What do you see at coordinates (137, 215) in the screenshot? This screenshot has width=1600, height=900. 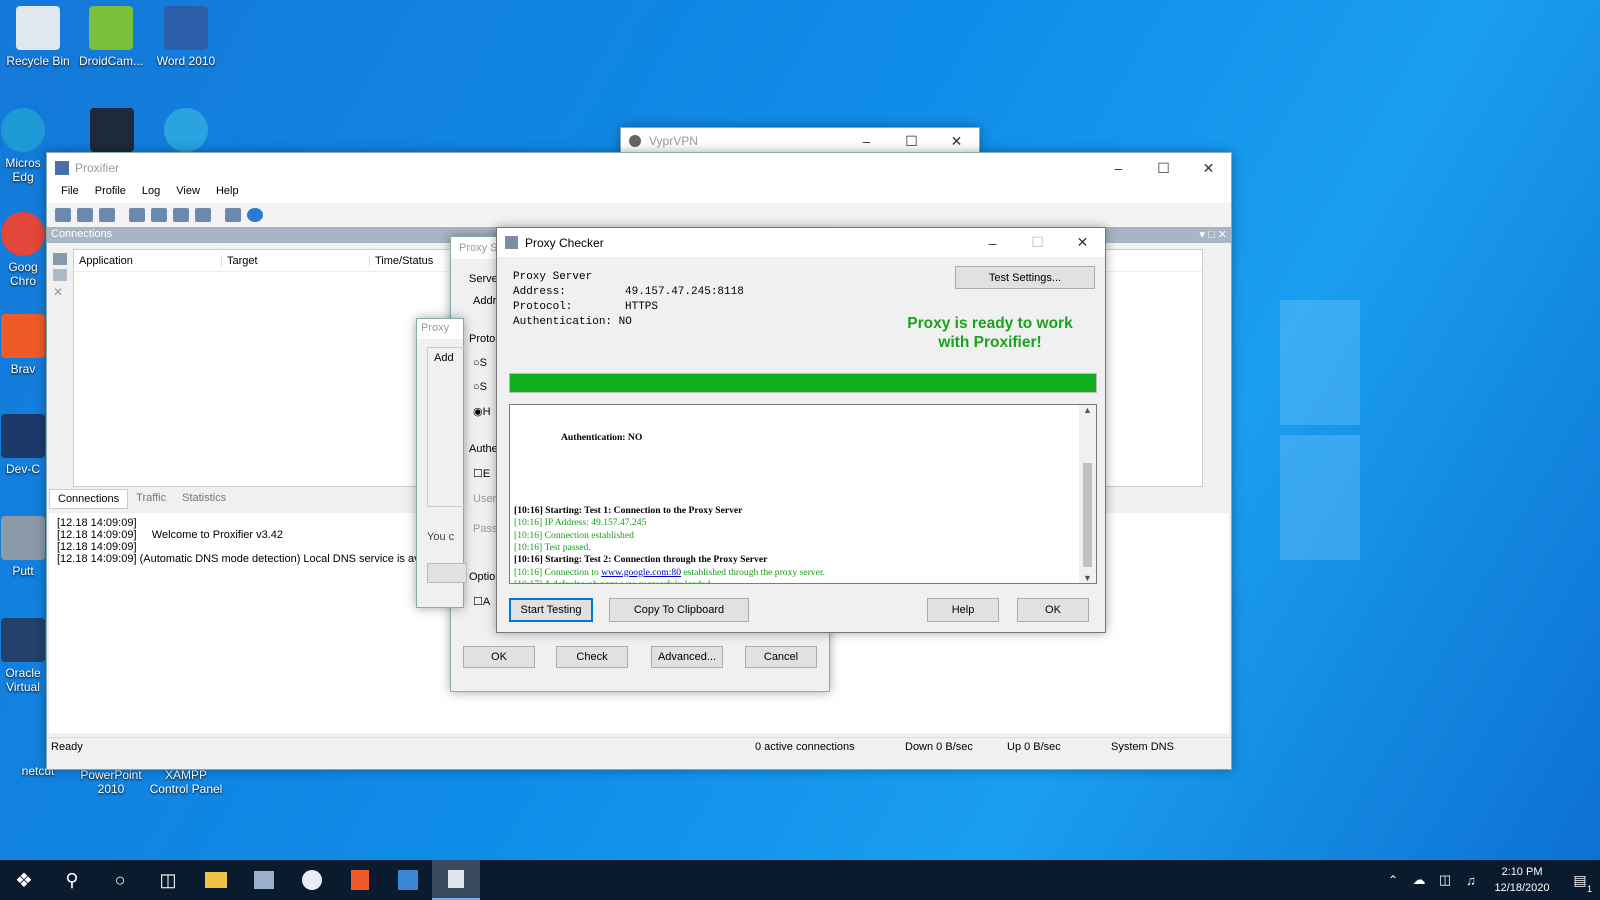 I see `new-profile-icon` at bounding box center [137, 215].